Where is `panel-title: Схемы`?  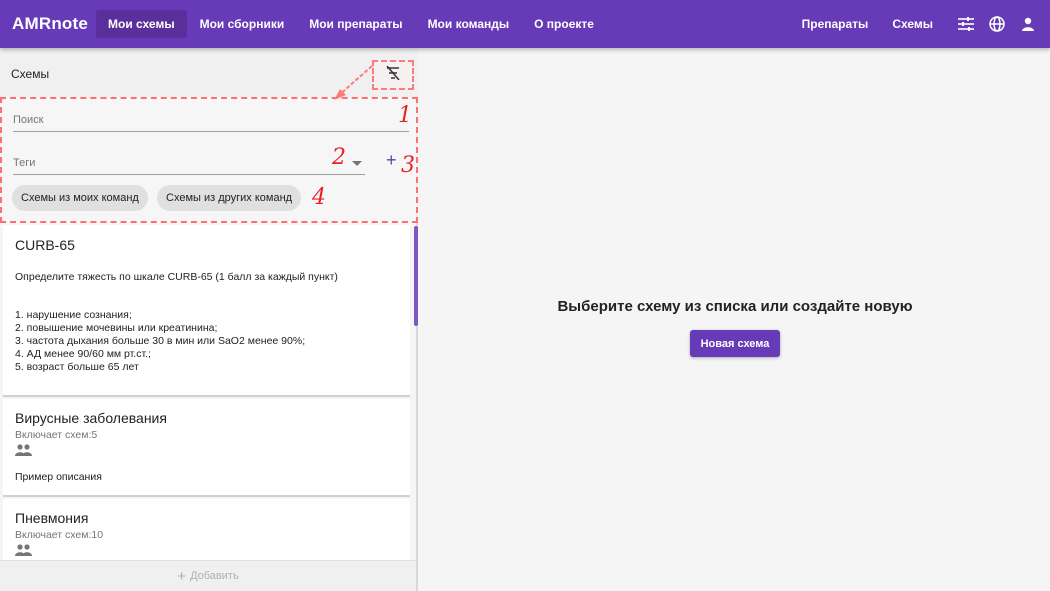 panel-title: Схемы is located at coordinates (30, 74).